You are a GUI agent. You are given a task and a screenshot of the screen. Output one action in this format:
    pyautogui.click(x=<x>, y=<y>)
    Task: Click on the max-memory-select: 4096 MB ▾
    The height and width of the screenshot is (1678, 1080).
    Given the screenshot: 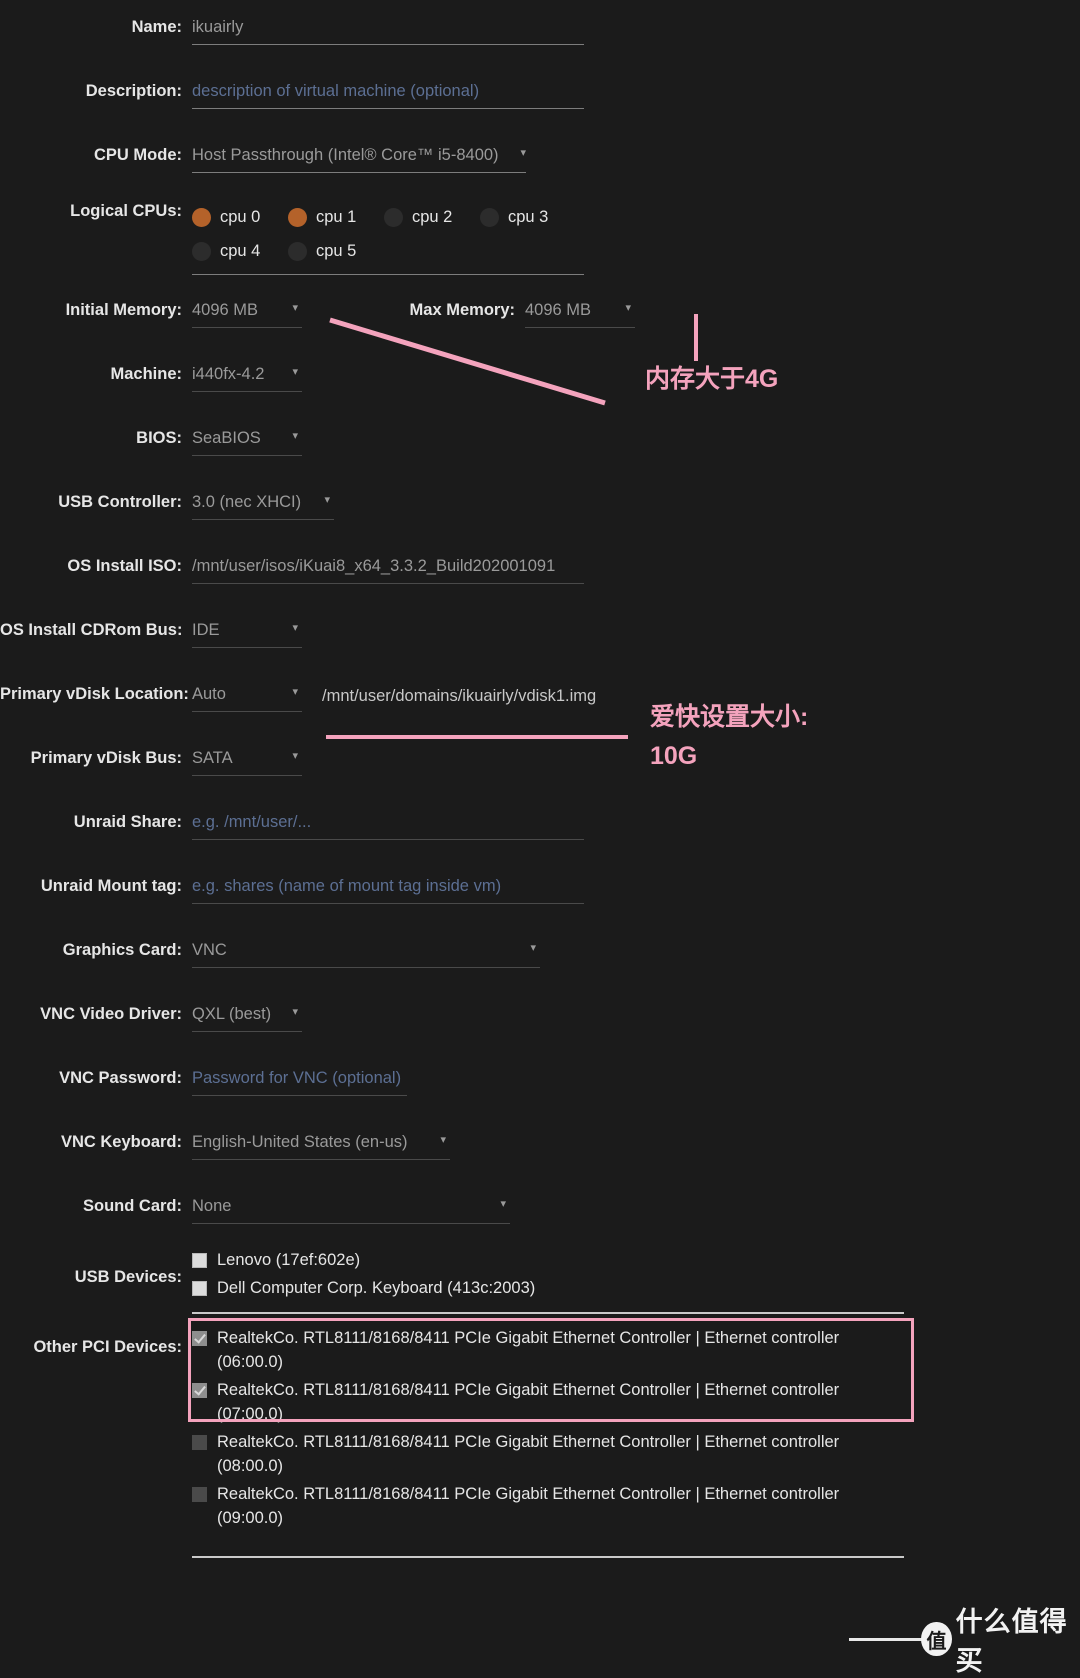 What is the action you would take?
    pyautogui.click(x=580, y=313)
    